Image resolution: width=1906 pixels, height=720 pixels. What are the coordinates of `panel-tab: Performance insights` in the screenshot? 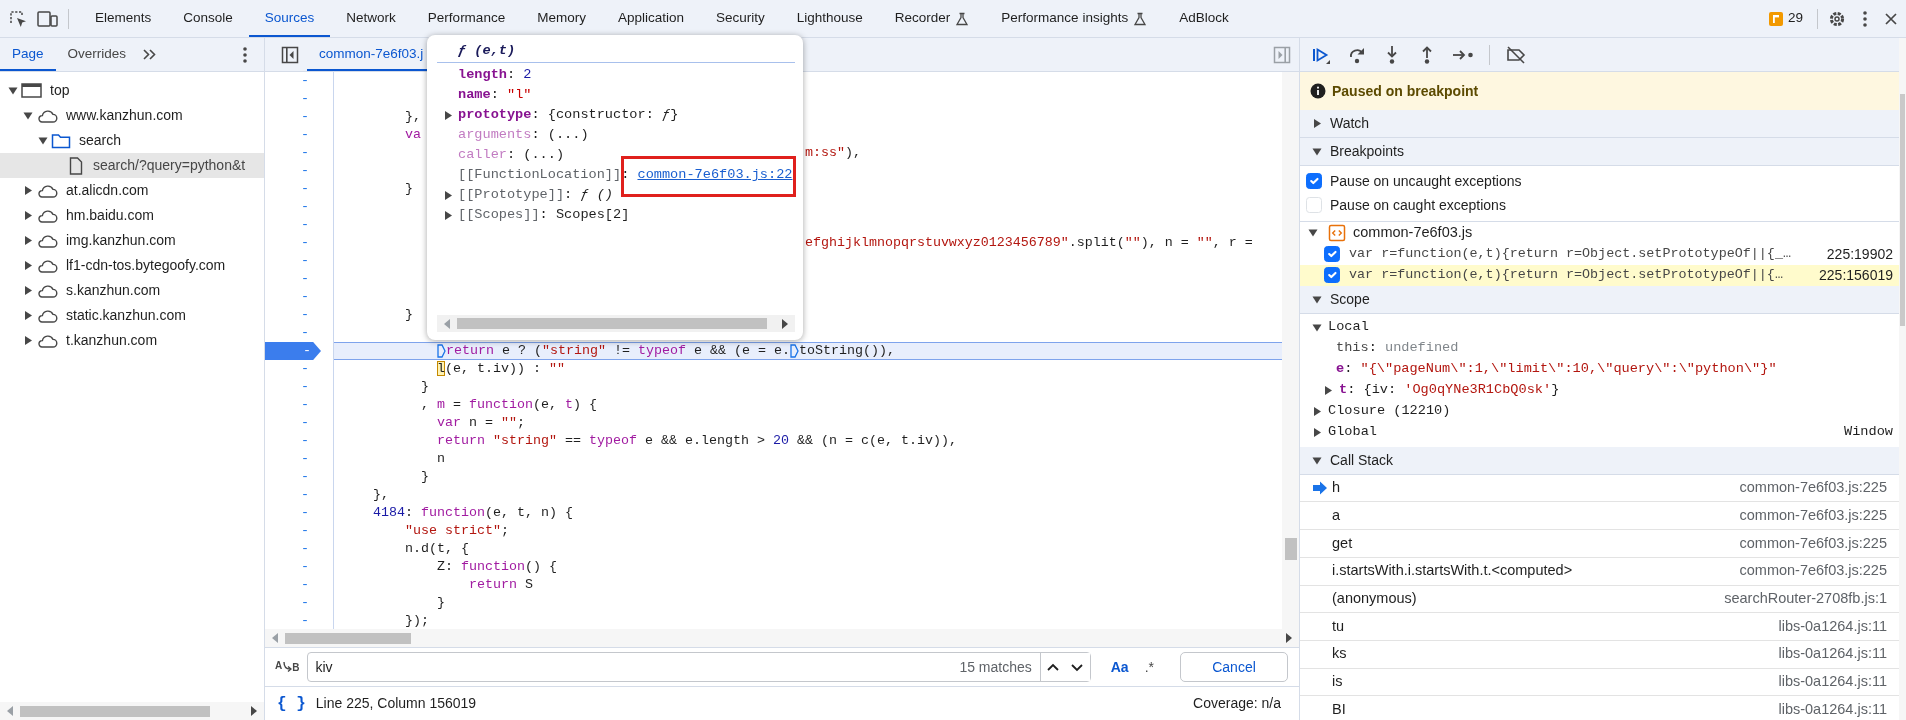 It's located at (1074, 18).